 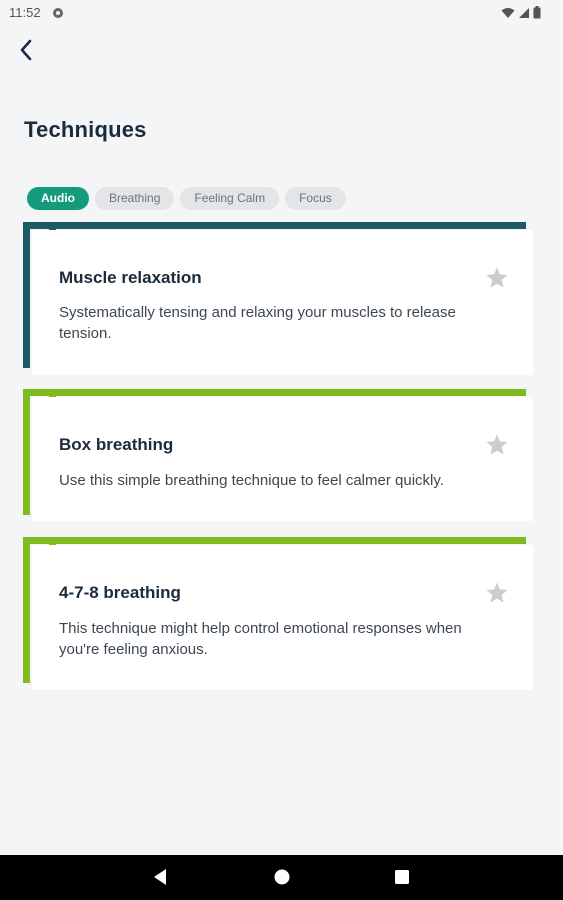 I want to click on navigation-bar, so click(x=281, y=877).